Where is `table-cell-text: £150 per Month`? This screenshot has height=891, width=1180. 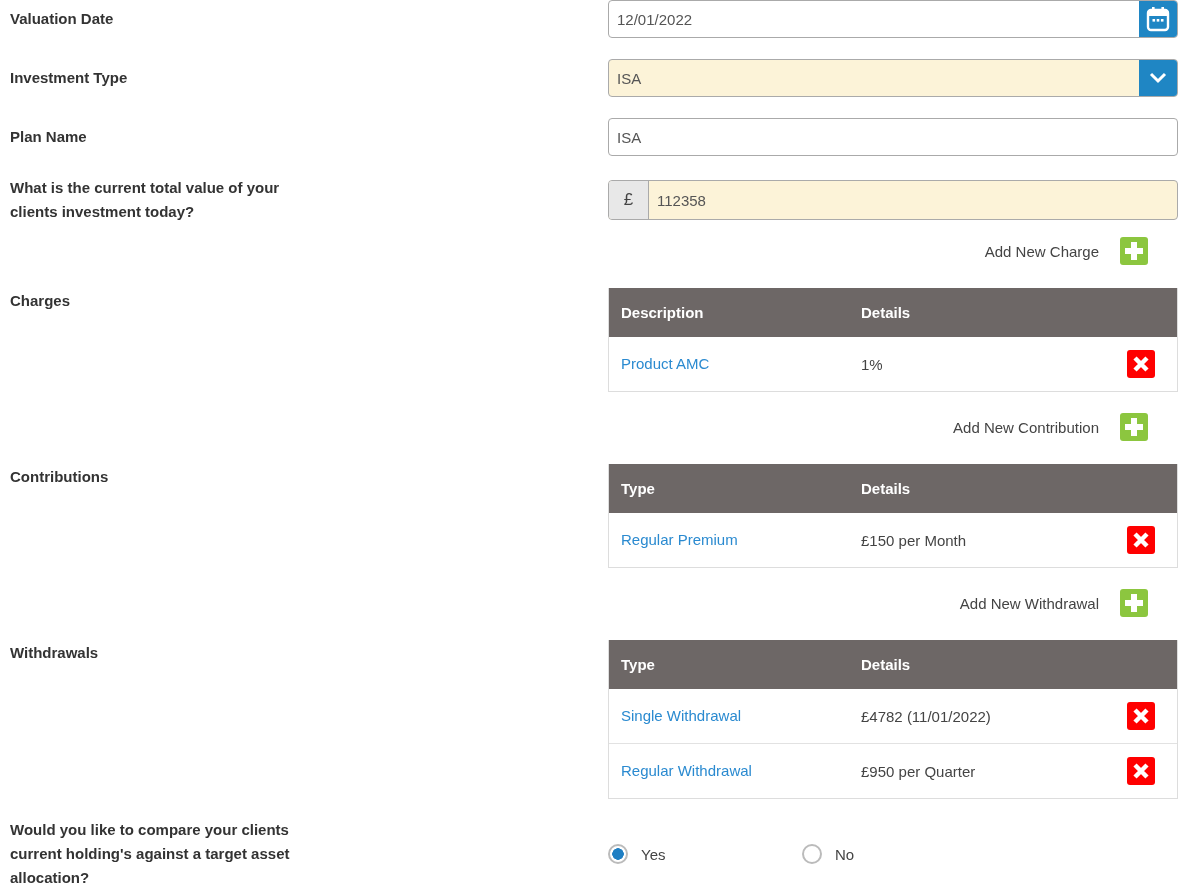
table-cell-text: £150 per Month is located at coordinates (914, 540).